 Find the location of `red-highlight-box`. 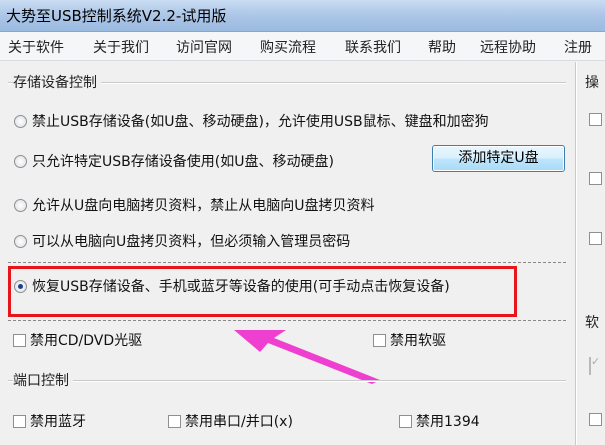

red-highlight-box is located at coordinates (262, 291).